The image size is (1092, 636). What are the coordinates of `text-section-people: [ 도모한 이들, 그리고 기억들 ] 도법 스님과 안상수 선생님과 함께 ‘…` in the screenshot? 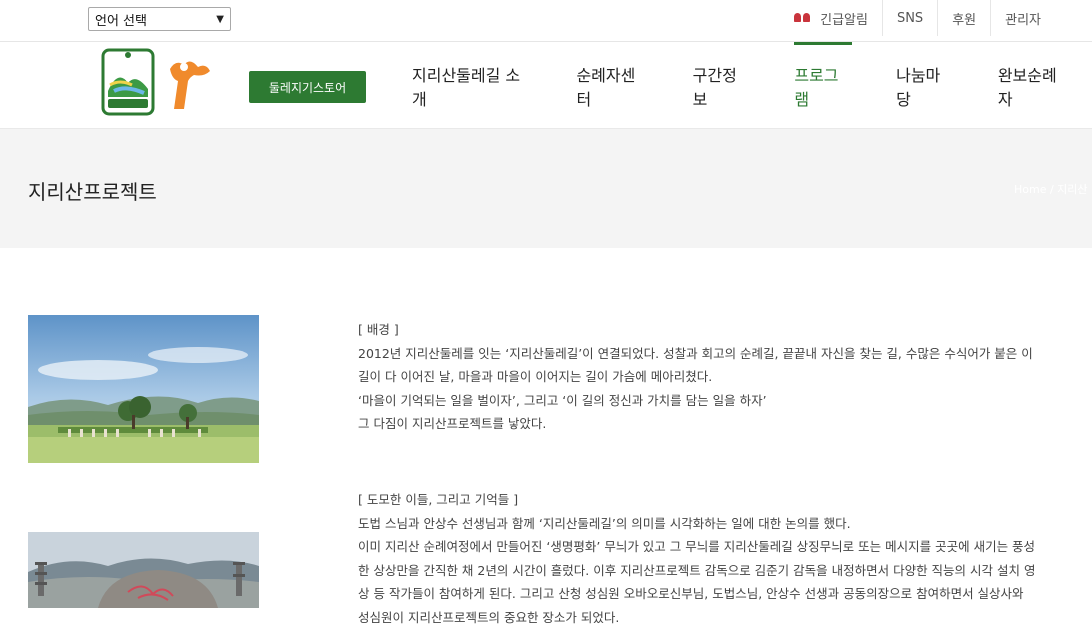 It's located at (698, 558).